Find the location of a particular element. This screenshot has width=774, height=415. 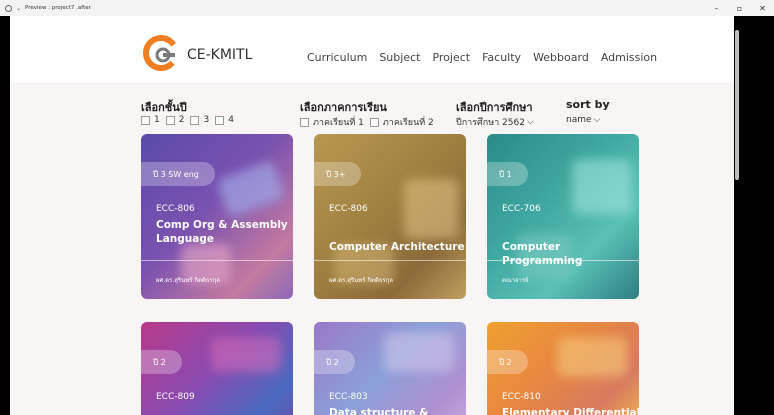

academic-year-value: ปีการศึกษา 2562 is located at coordinates (490, 123).